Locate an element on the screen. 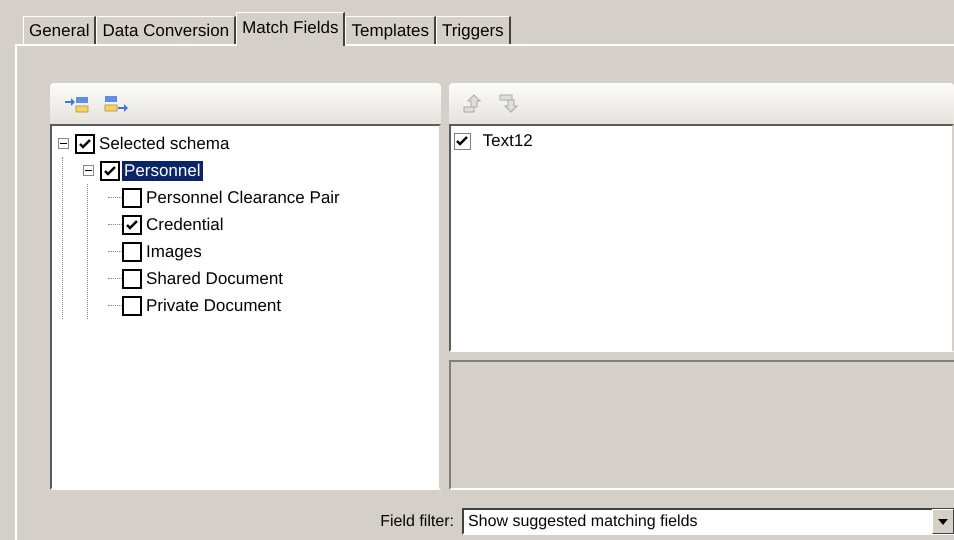 The width and height of the screenshot is (954, 540). tab: Triggers is located at coordinates (473, 30).